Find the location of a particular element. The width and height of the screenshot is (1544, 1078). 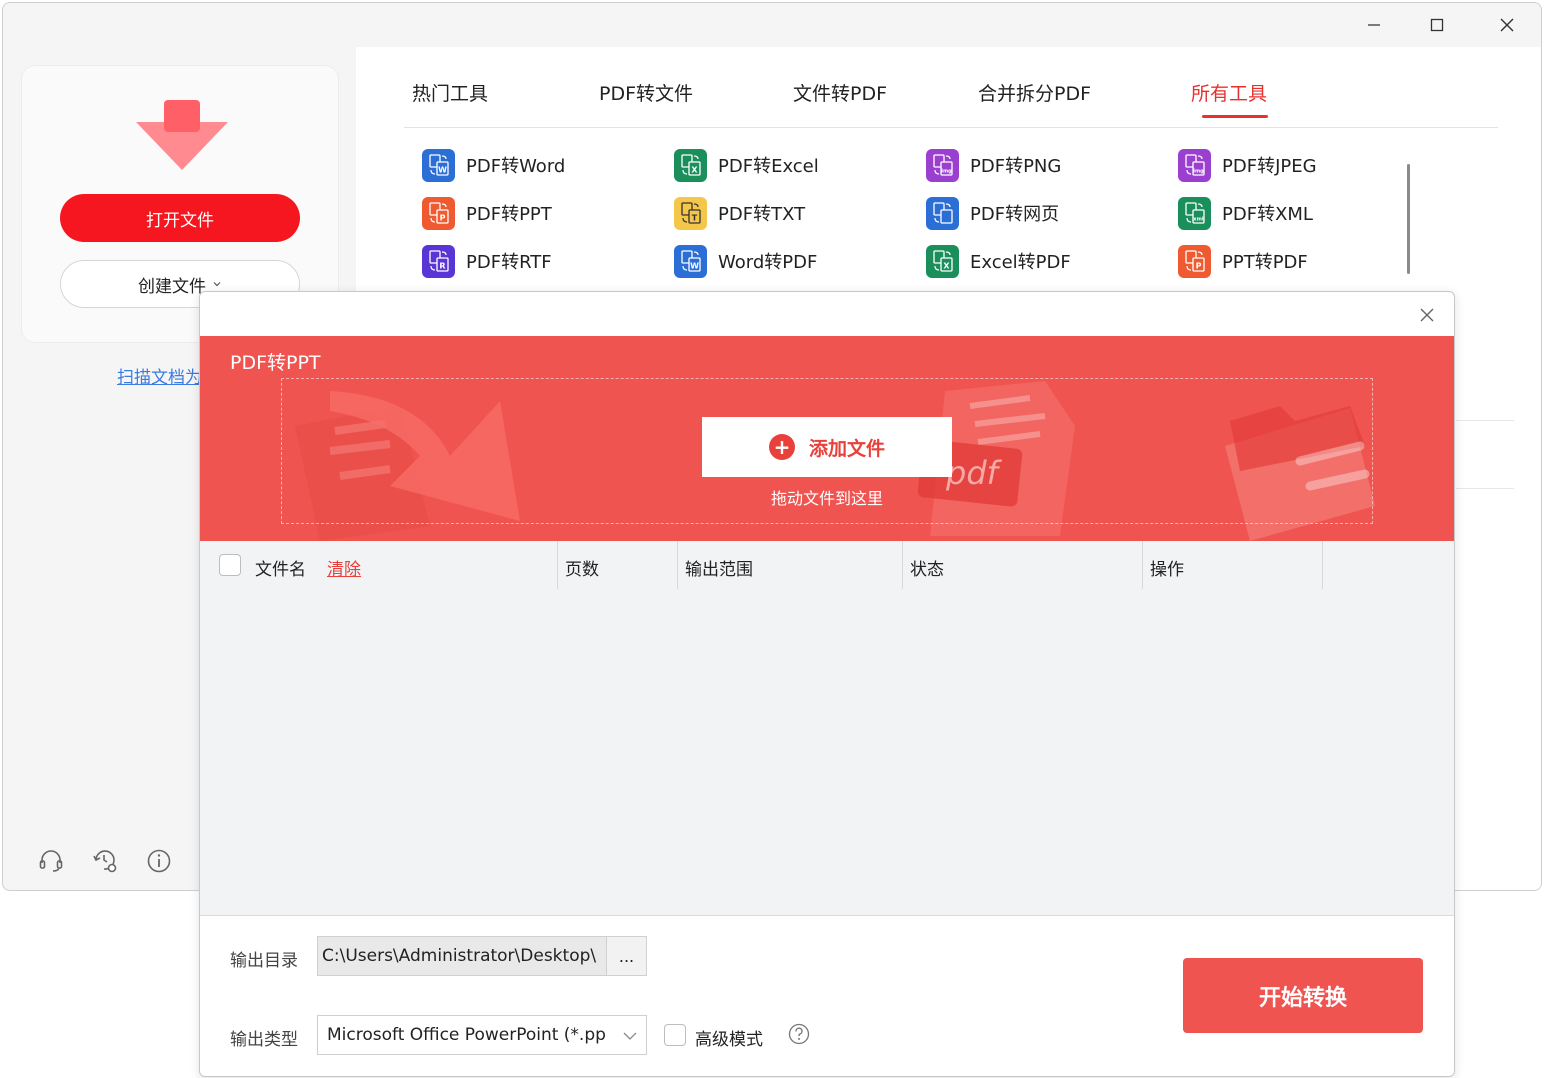

create-file-label: 创建文件 is located at coordinates (172, 286).